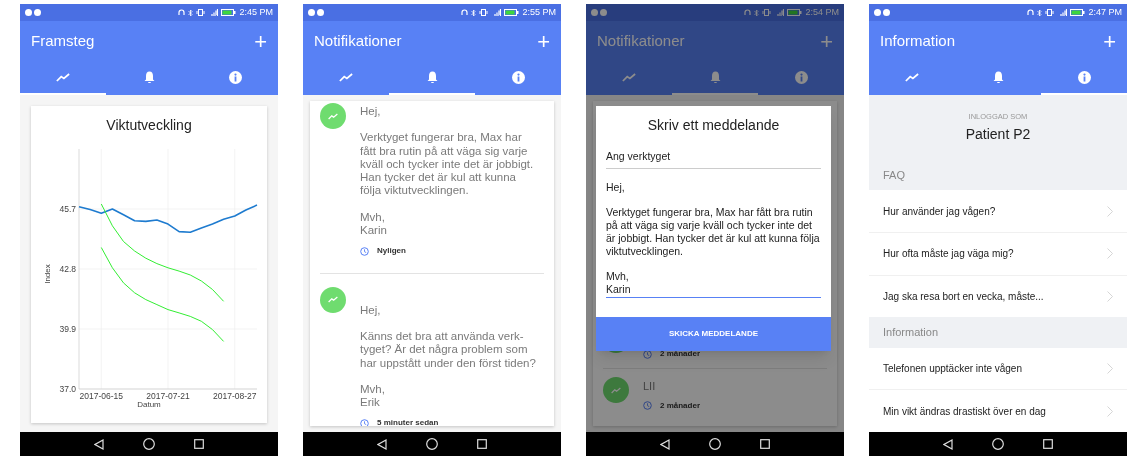  Describe the element at coordinates (998, 135) in the screenshot. I see `account-name: Patient P2` at that location.